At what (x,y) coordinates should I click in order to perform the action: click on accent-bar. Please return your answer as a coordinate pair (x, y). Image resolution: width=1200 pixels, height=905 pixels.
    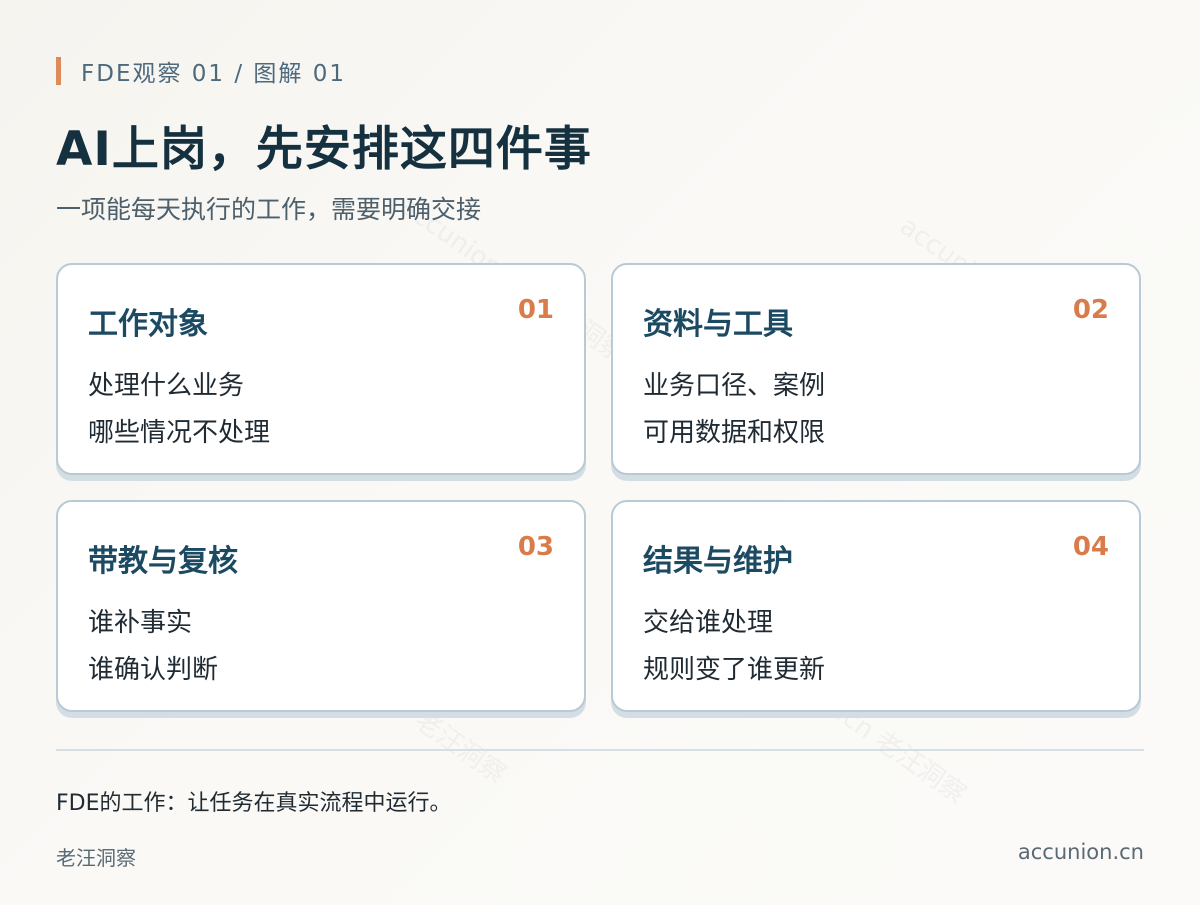
    Looking at the image, I should click on (58, 71).